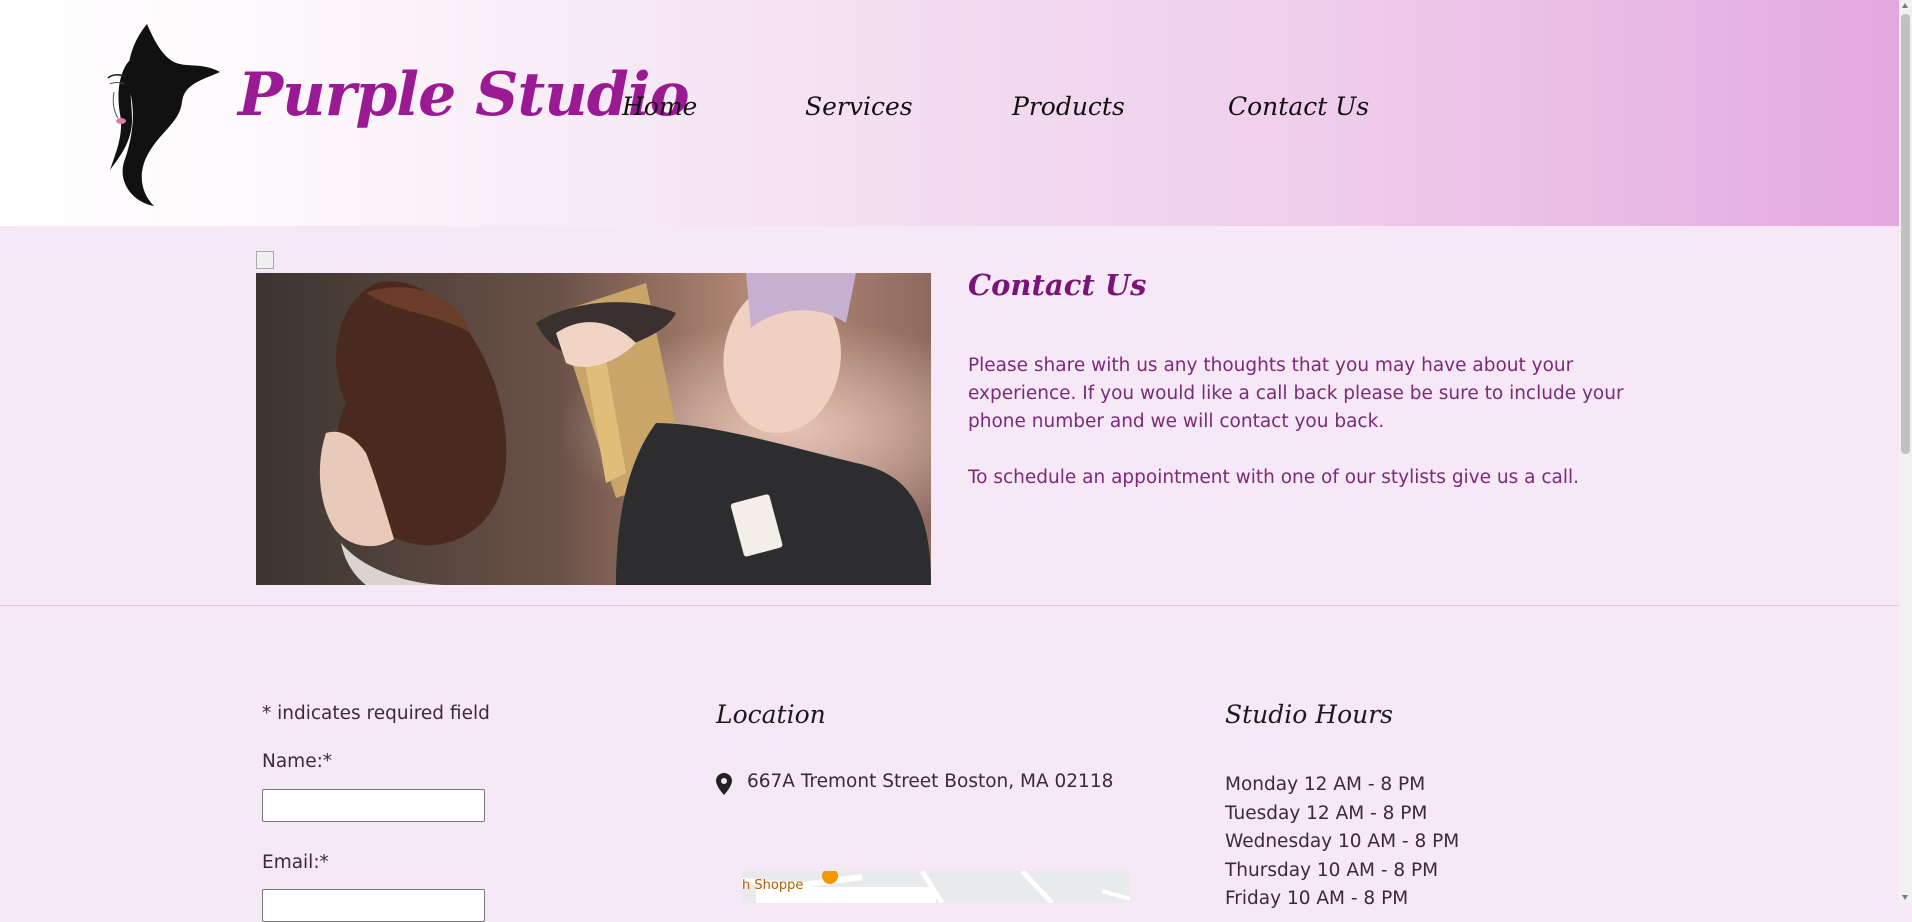 Image resolution: width=1912 pixels, height=922 pixels. What do you see at coordinates (1326, 813) in the screenshot?
I see `hours-tuesday: Tuesday 12 AM - 8 PM` at bounding box center [1326, 813].